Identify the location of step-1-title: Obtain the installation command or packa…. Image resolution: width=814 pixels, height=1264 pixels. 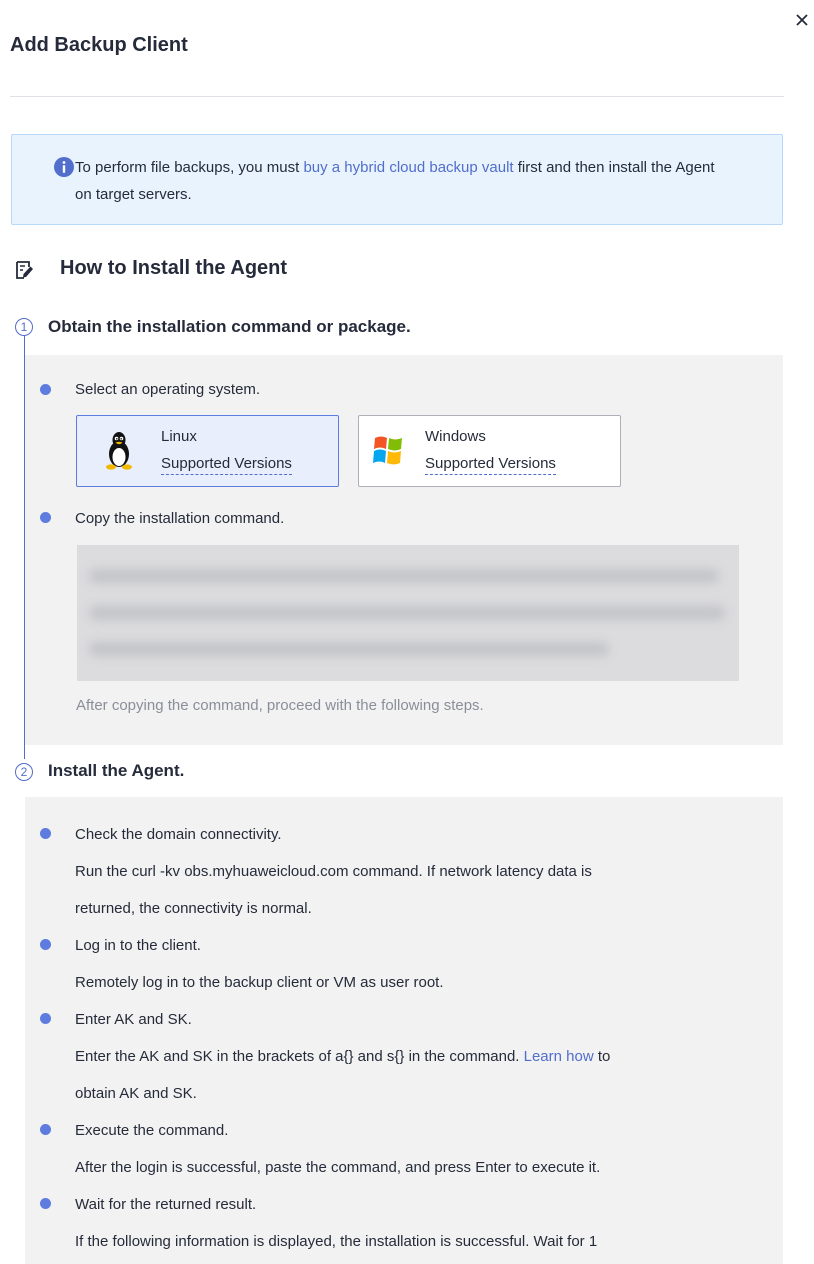
(229, 326).